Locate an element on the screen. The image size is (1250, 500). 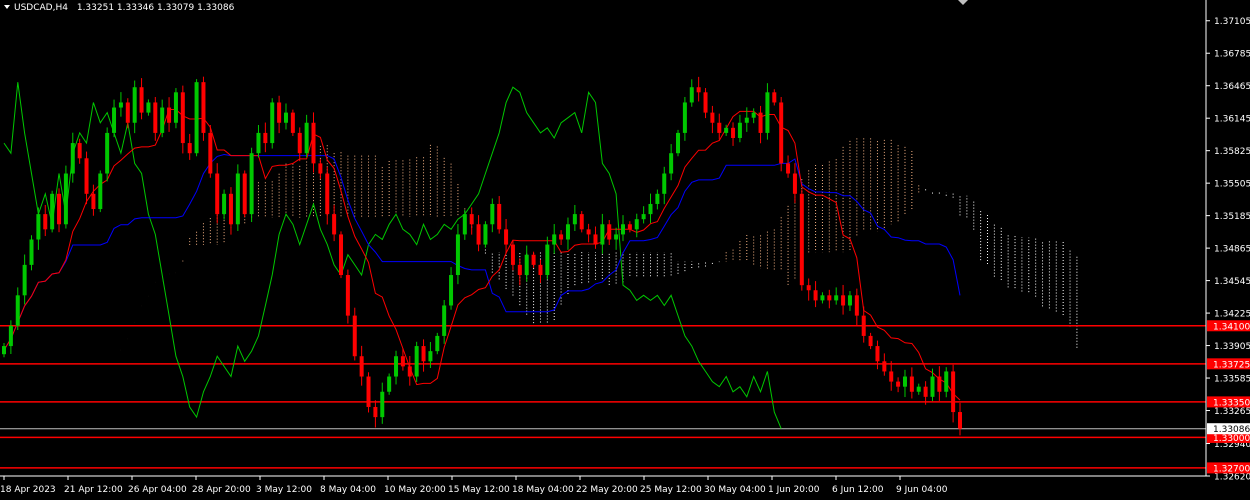
dropdown-triangle-icon is located at coordinates (7, 7).